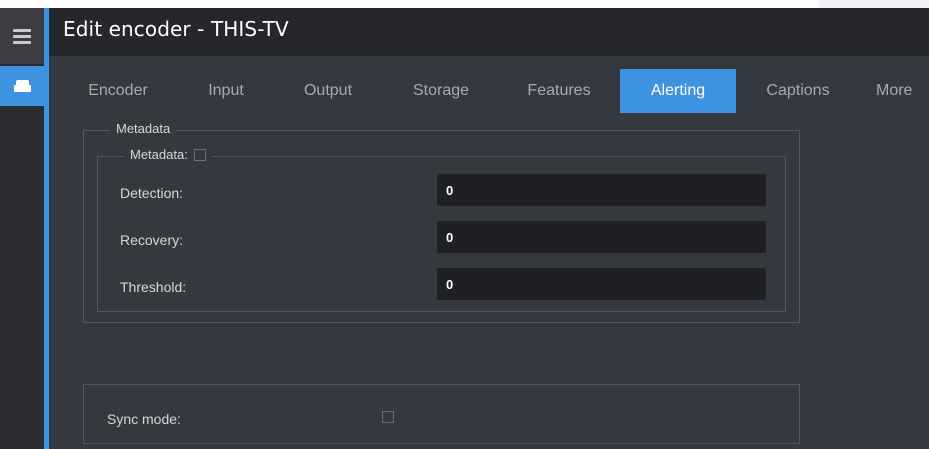 Image resolution: width=929 pixels, height=449 pixels. I want to click on menu-button, so click(22, 36).